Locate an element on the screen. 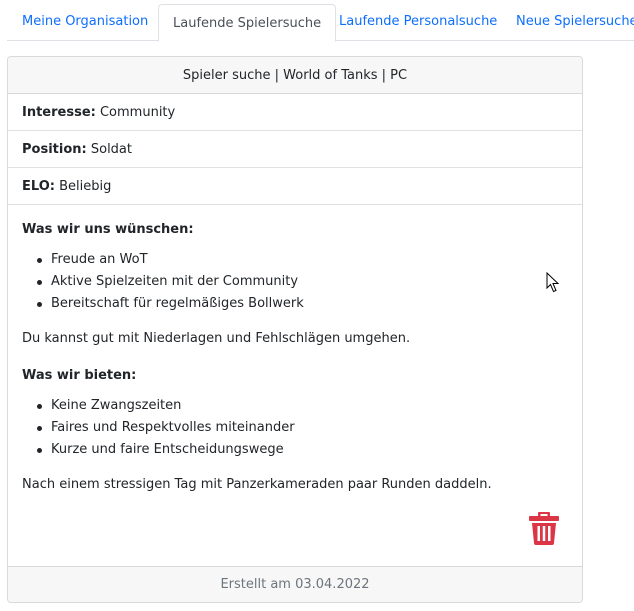  mouse-cursor-icon is located at coordinates (553, 282).